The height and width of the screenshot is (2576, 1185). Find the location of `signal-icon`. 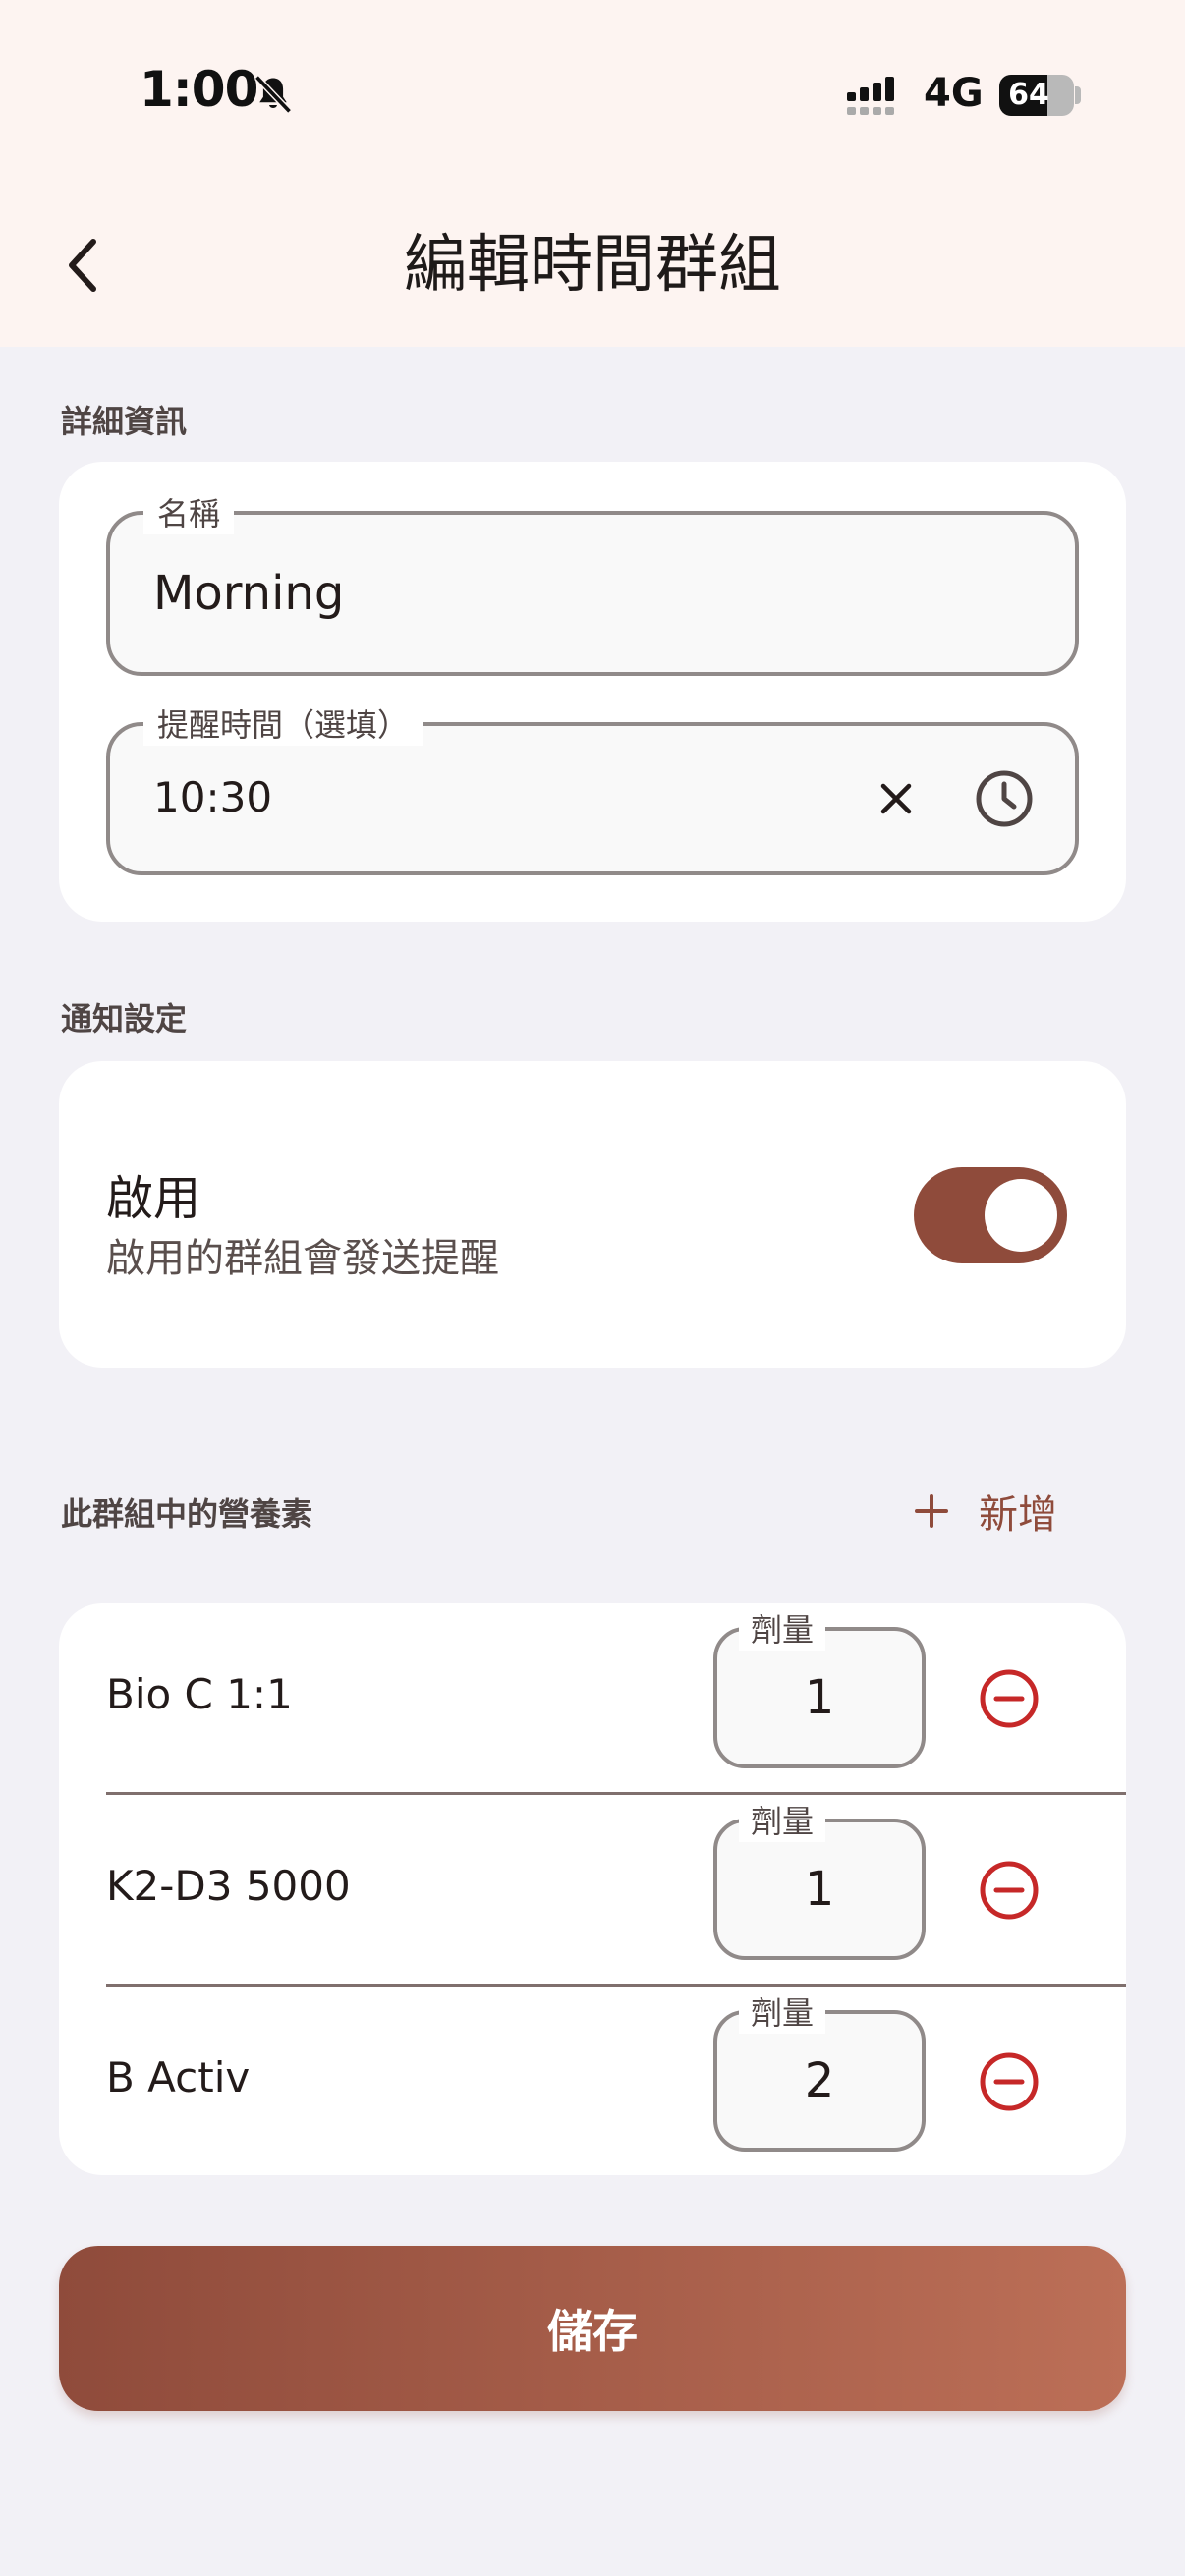

signal-icon is located at coordinates (871, 96).